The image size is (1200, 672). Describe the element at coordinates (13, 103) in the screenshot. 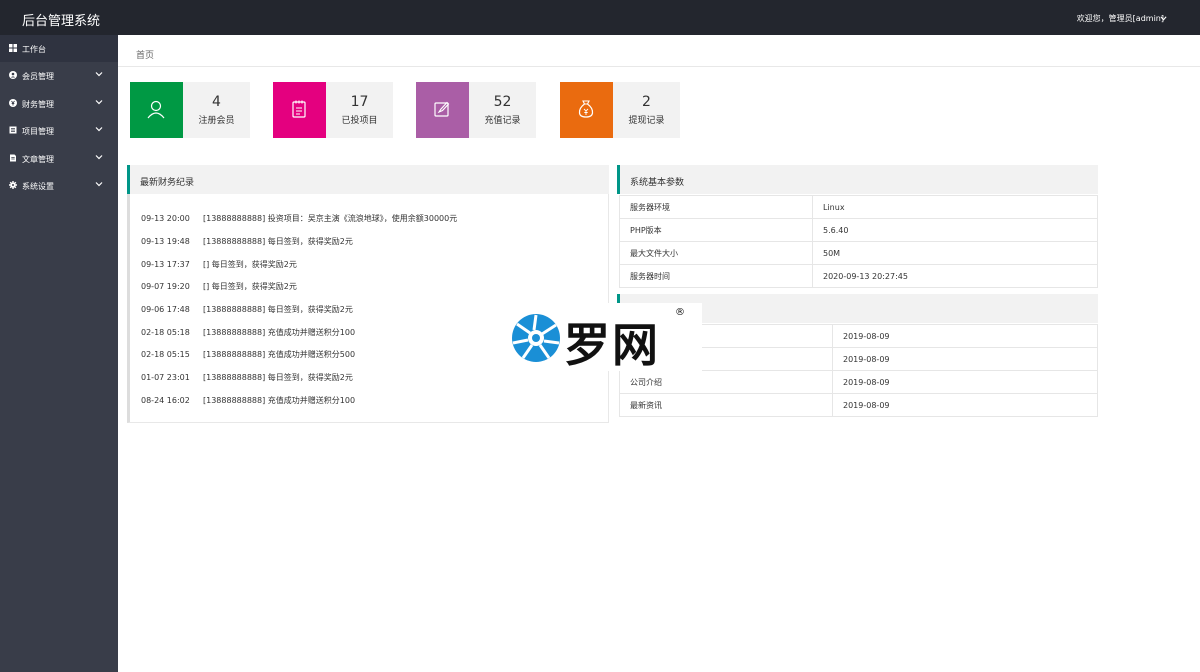

I see `money-icon` at that location.